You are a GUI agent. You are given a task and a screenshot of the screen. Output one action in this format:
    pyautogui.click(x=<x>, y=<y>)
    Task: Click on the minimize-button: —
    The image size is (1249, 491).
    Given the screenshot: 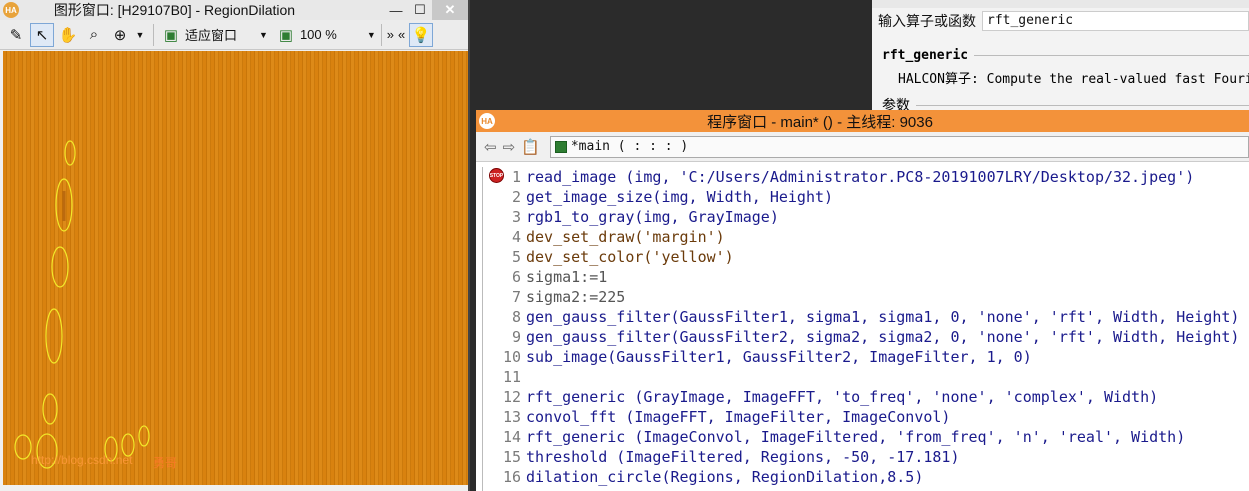 What is the action you would take?
    pyautogui.click(x=396, y=10)
    